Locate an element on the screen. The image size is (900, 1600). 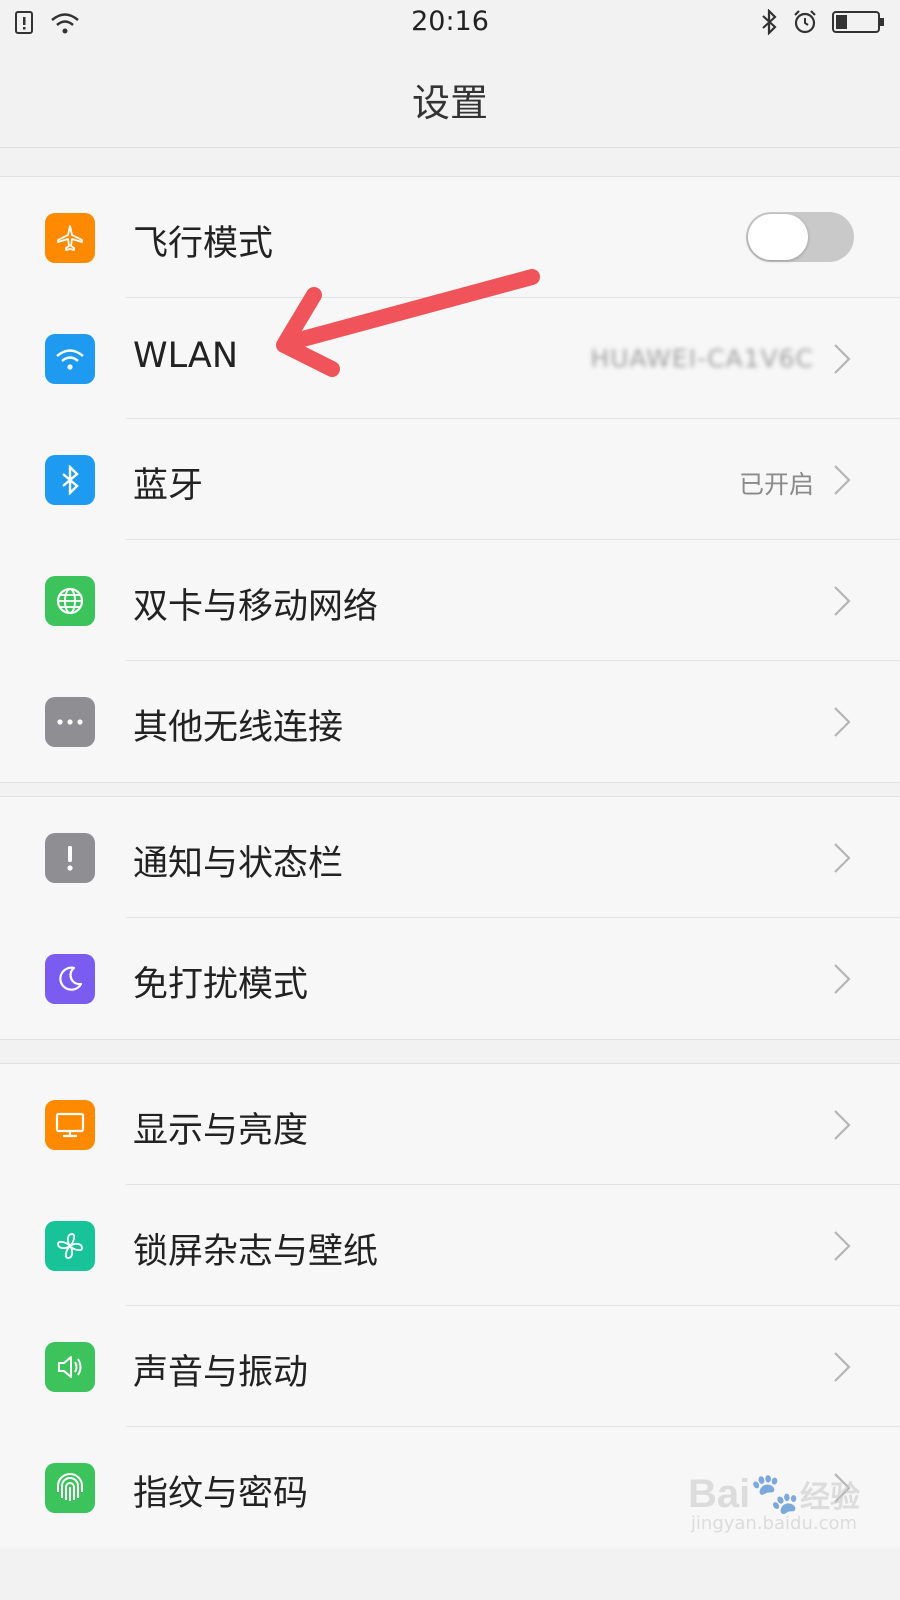
more-icon is located at coordinates (70, 722).